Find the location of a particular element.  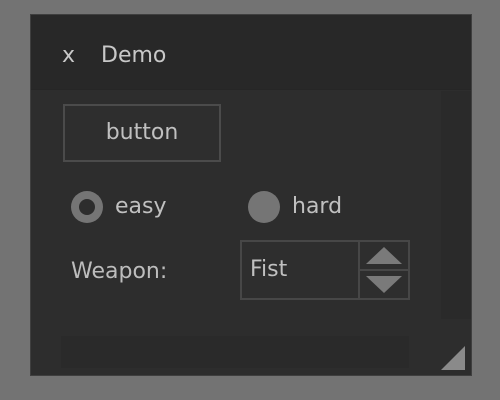

weapon-label: Weapon: is located at coordinates (119, 271).